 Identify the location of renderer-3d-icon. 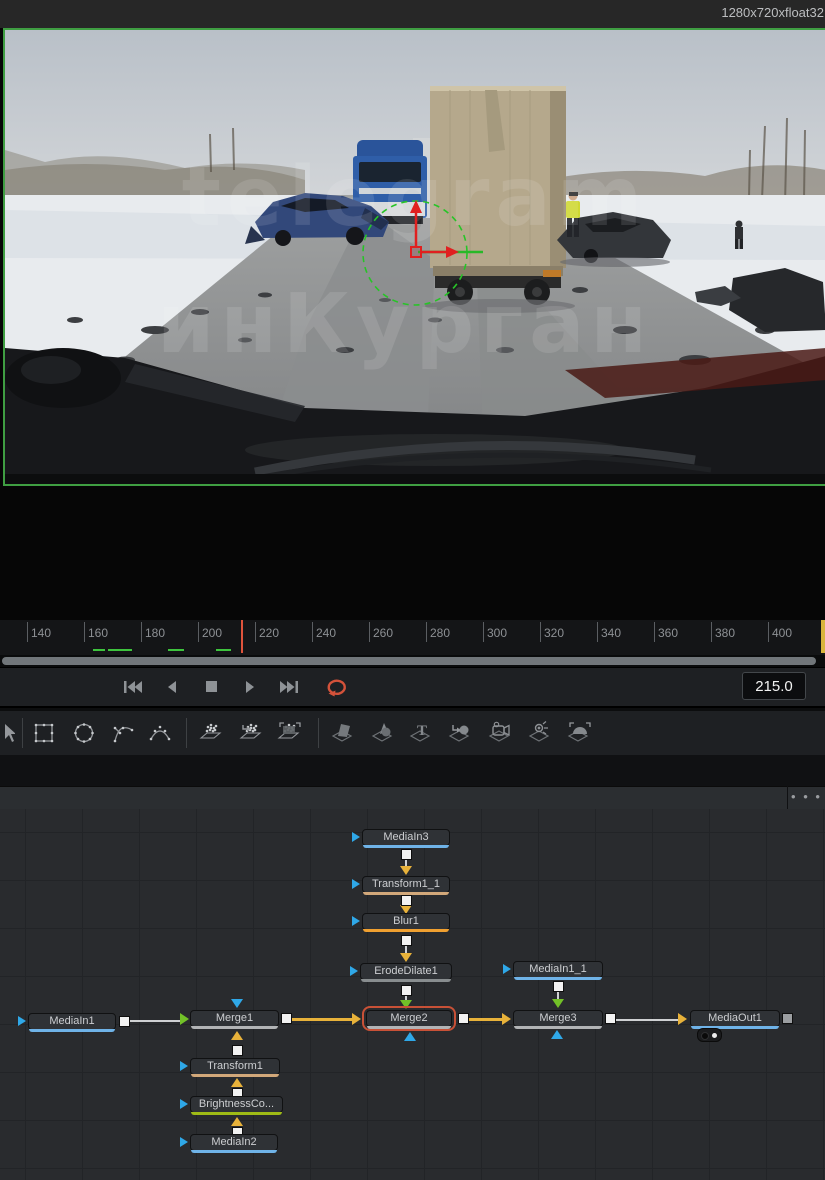
(579, 732).